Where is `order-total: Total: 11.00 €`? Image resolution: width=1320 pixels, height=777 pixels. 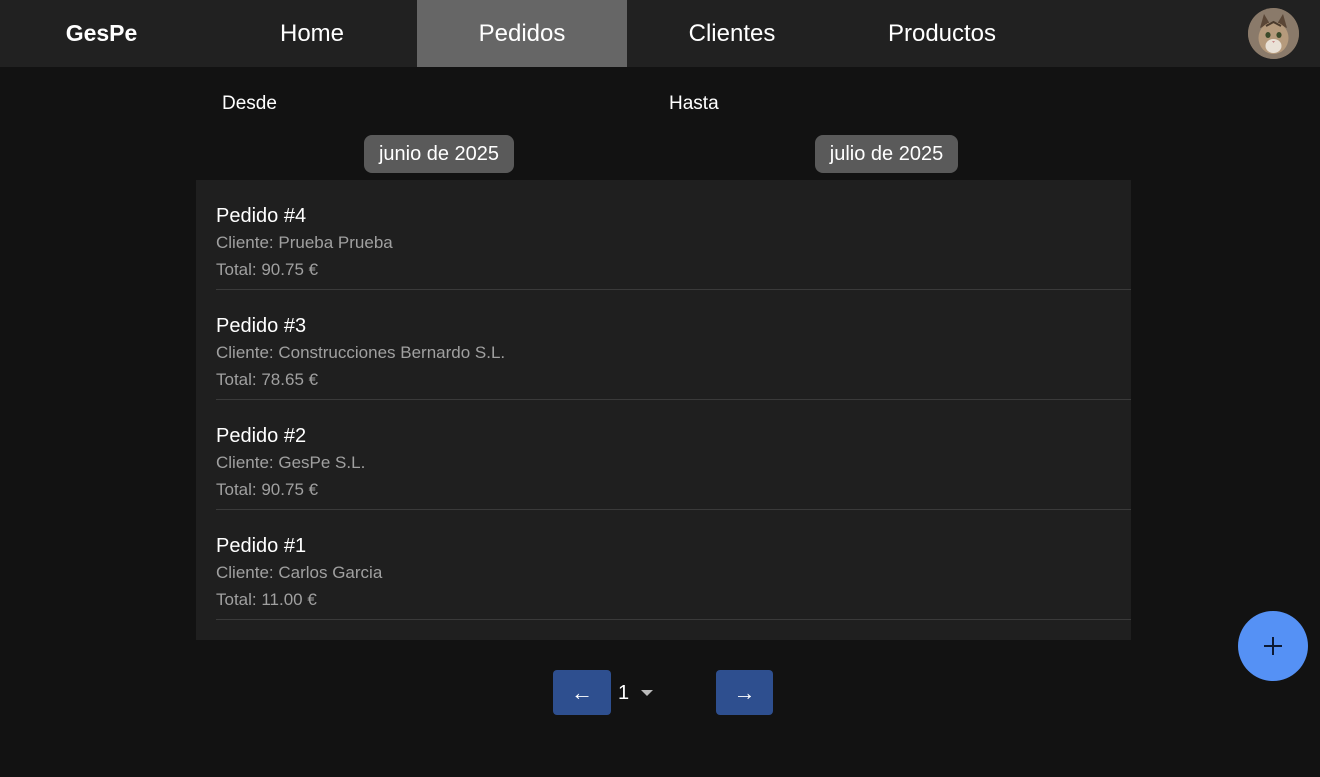
order-total: Total: 11.00 € is located at coordinates (266, 599).